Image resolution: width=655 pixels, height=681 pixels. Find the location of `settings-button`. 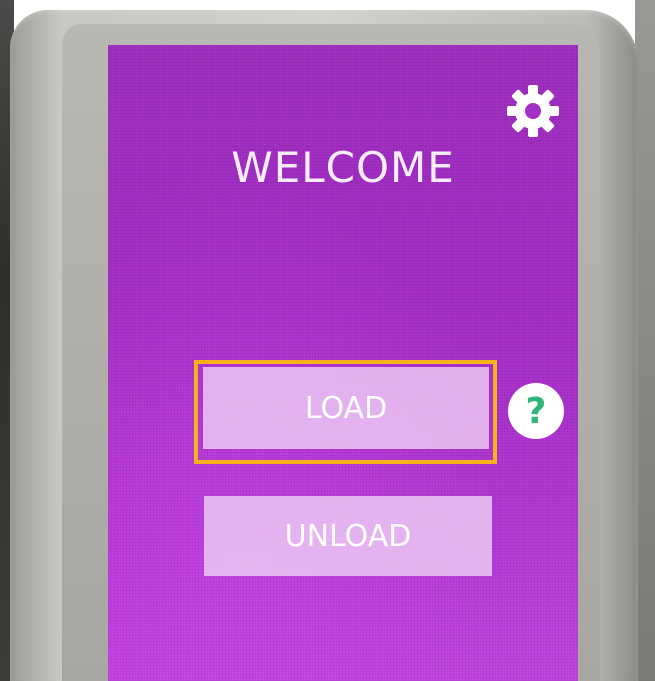

settings-button is located at coordinates (533, 111).